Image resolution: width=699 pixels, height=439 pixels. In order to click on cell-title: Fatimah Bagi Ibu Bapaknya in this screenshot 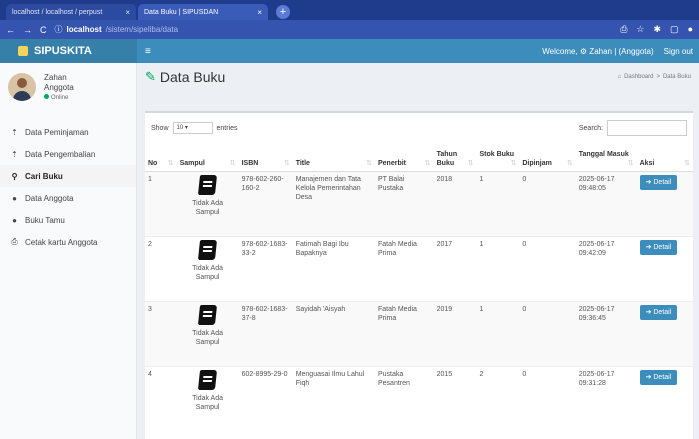, I will do `click(333, 268)`.